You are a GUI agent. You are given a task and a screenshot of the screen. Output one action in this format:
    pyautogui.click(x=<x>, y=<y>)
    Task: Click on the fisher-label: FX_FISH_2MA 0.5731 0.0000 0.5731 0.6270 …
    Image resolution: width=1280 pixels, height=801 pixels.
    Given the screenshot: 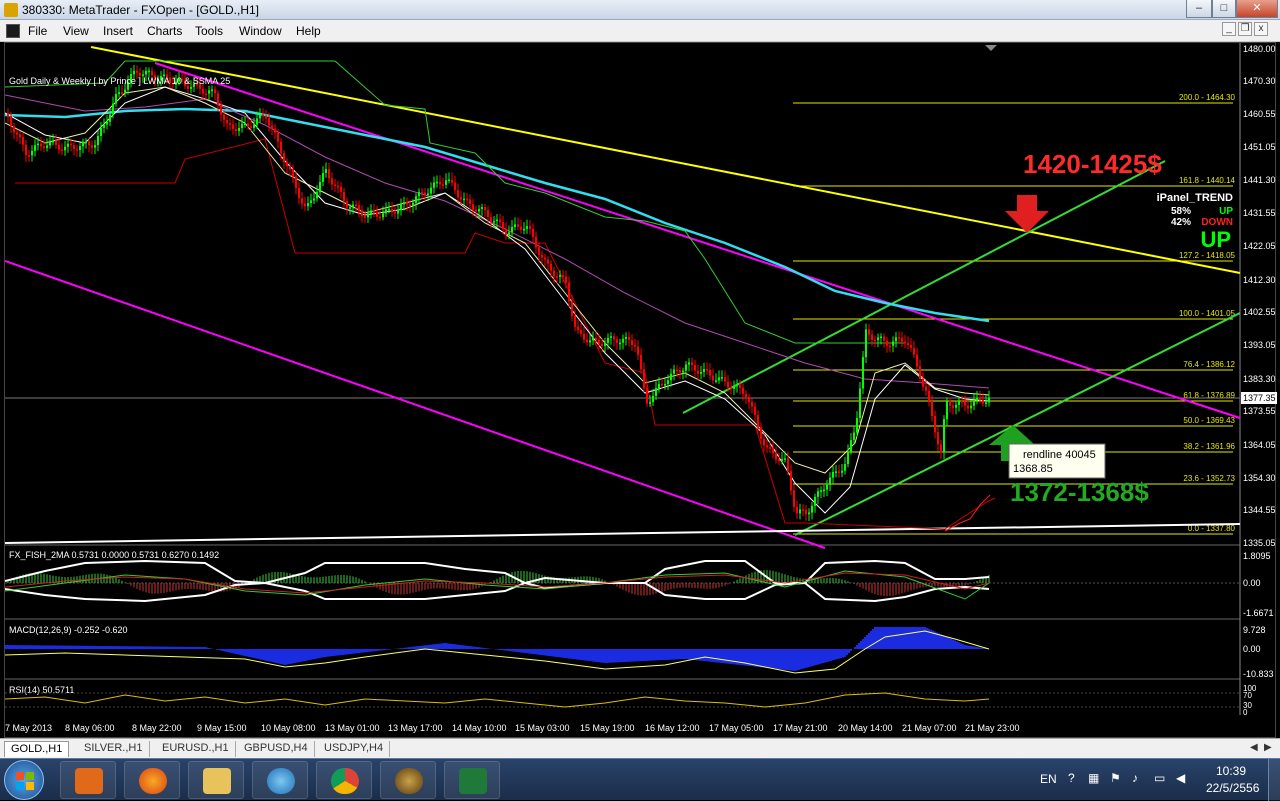 What is the action you would take?
    pyautogui.click(x=114, y=555)
    